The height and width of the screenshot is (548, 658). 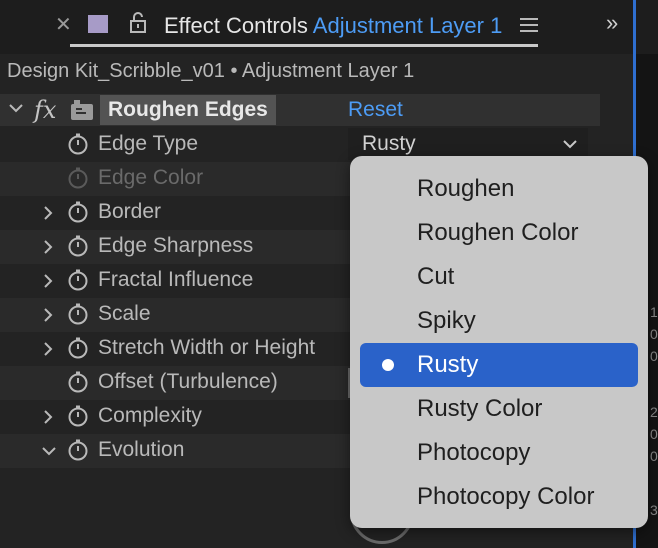 What do you see at coordinates (124, 313) in the screenshot?
I see `property-label: Scale` at bounding box center [124, 313].